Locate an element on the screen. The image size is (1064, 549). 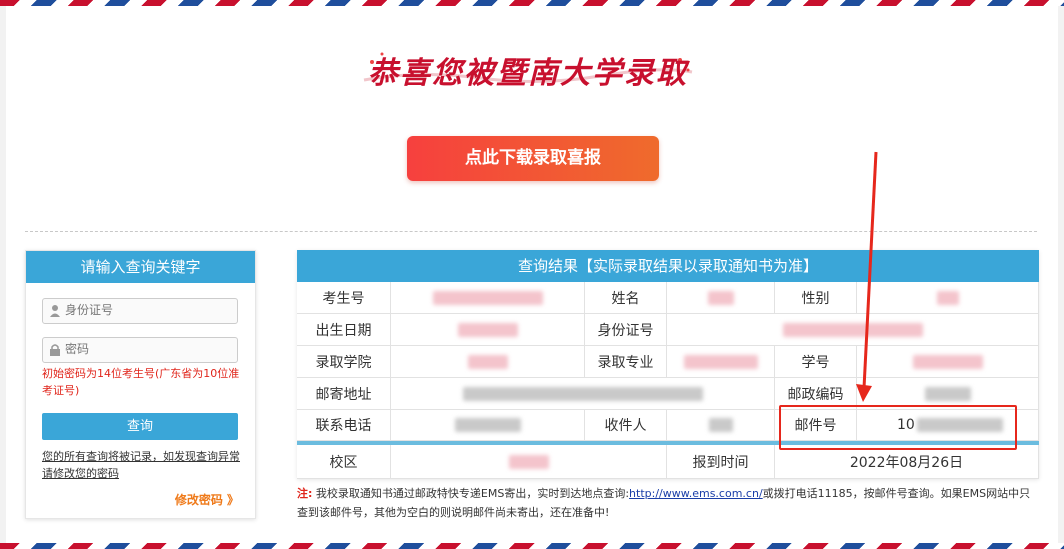
label-name: 姓名 is located at coordinates (626, 298).